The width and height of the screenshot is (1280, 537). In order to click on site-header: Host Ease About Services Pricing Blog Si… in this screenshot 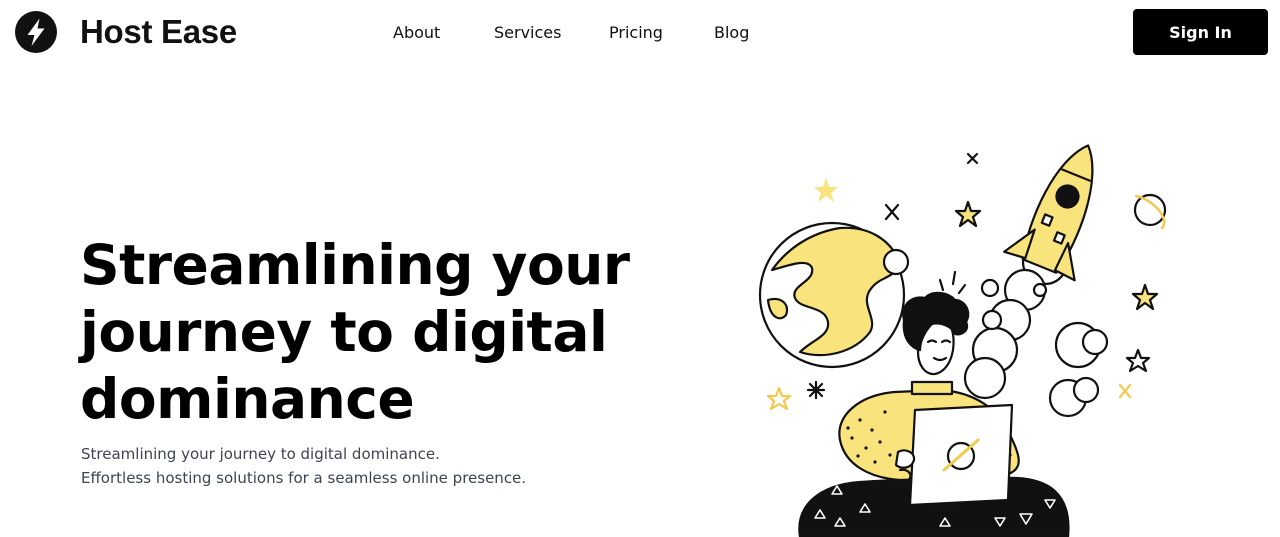, I will do `click(640, 33)`.